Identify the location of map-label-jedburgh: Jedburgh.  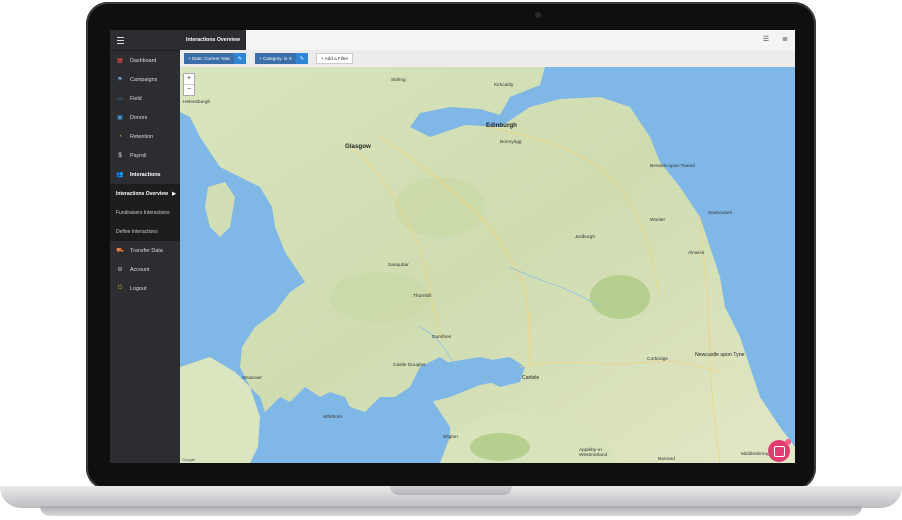
(585, 237).